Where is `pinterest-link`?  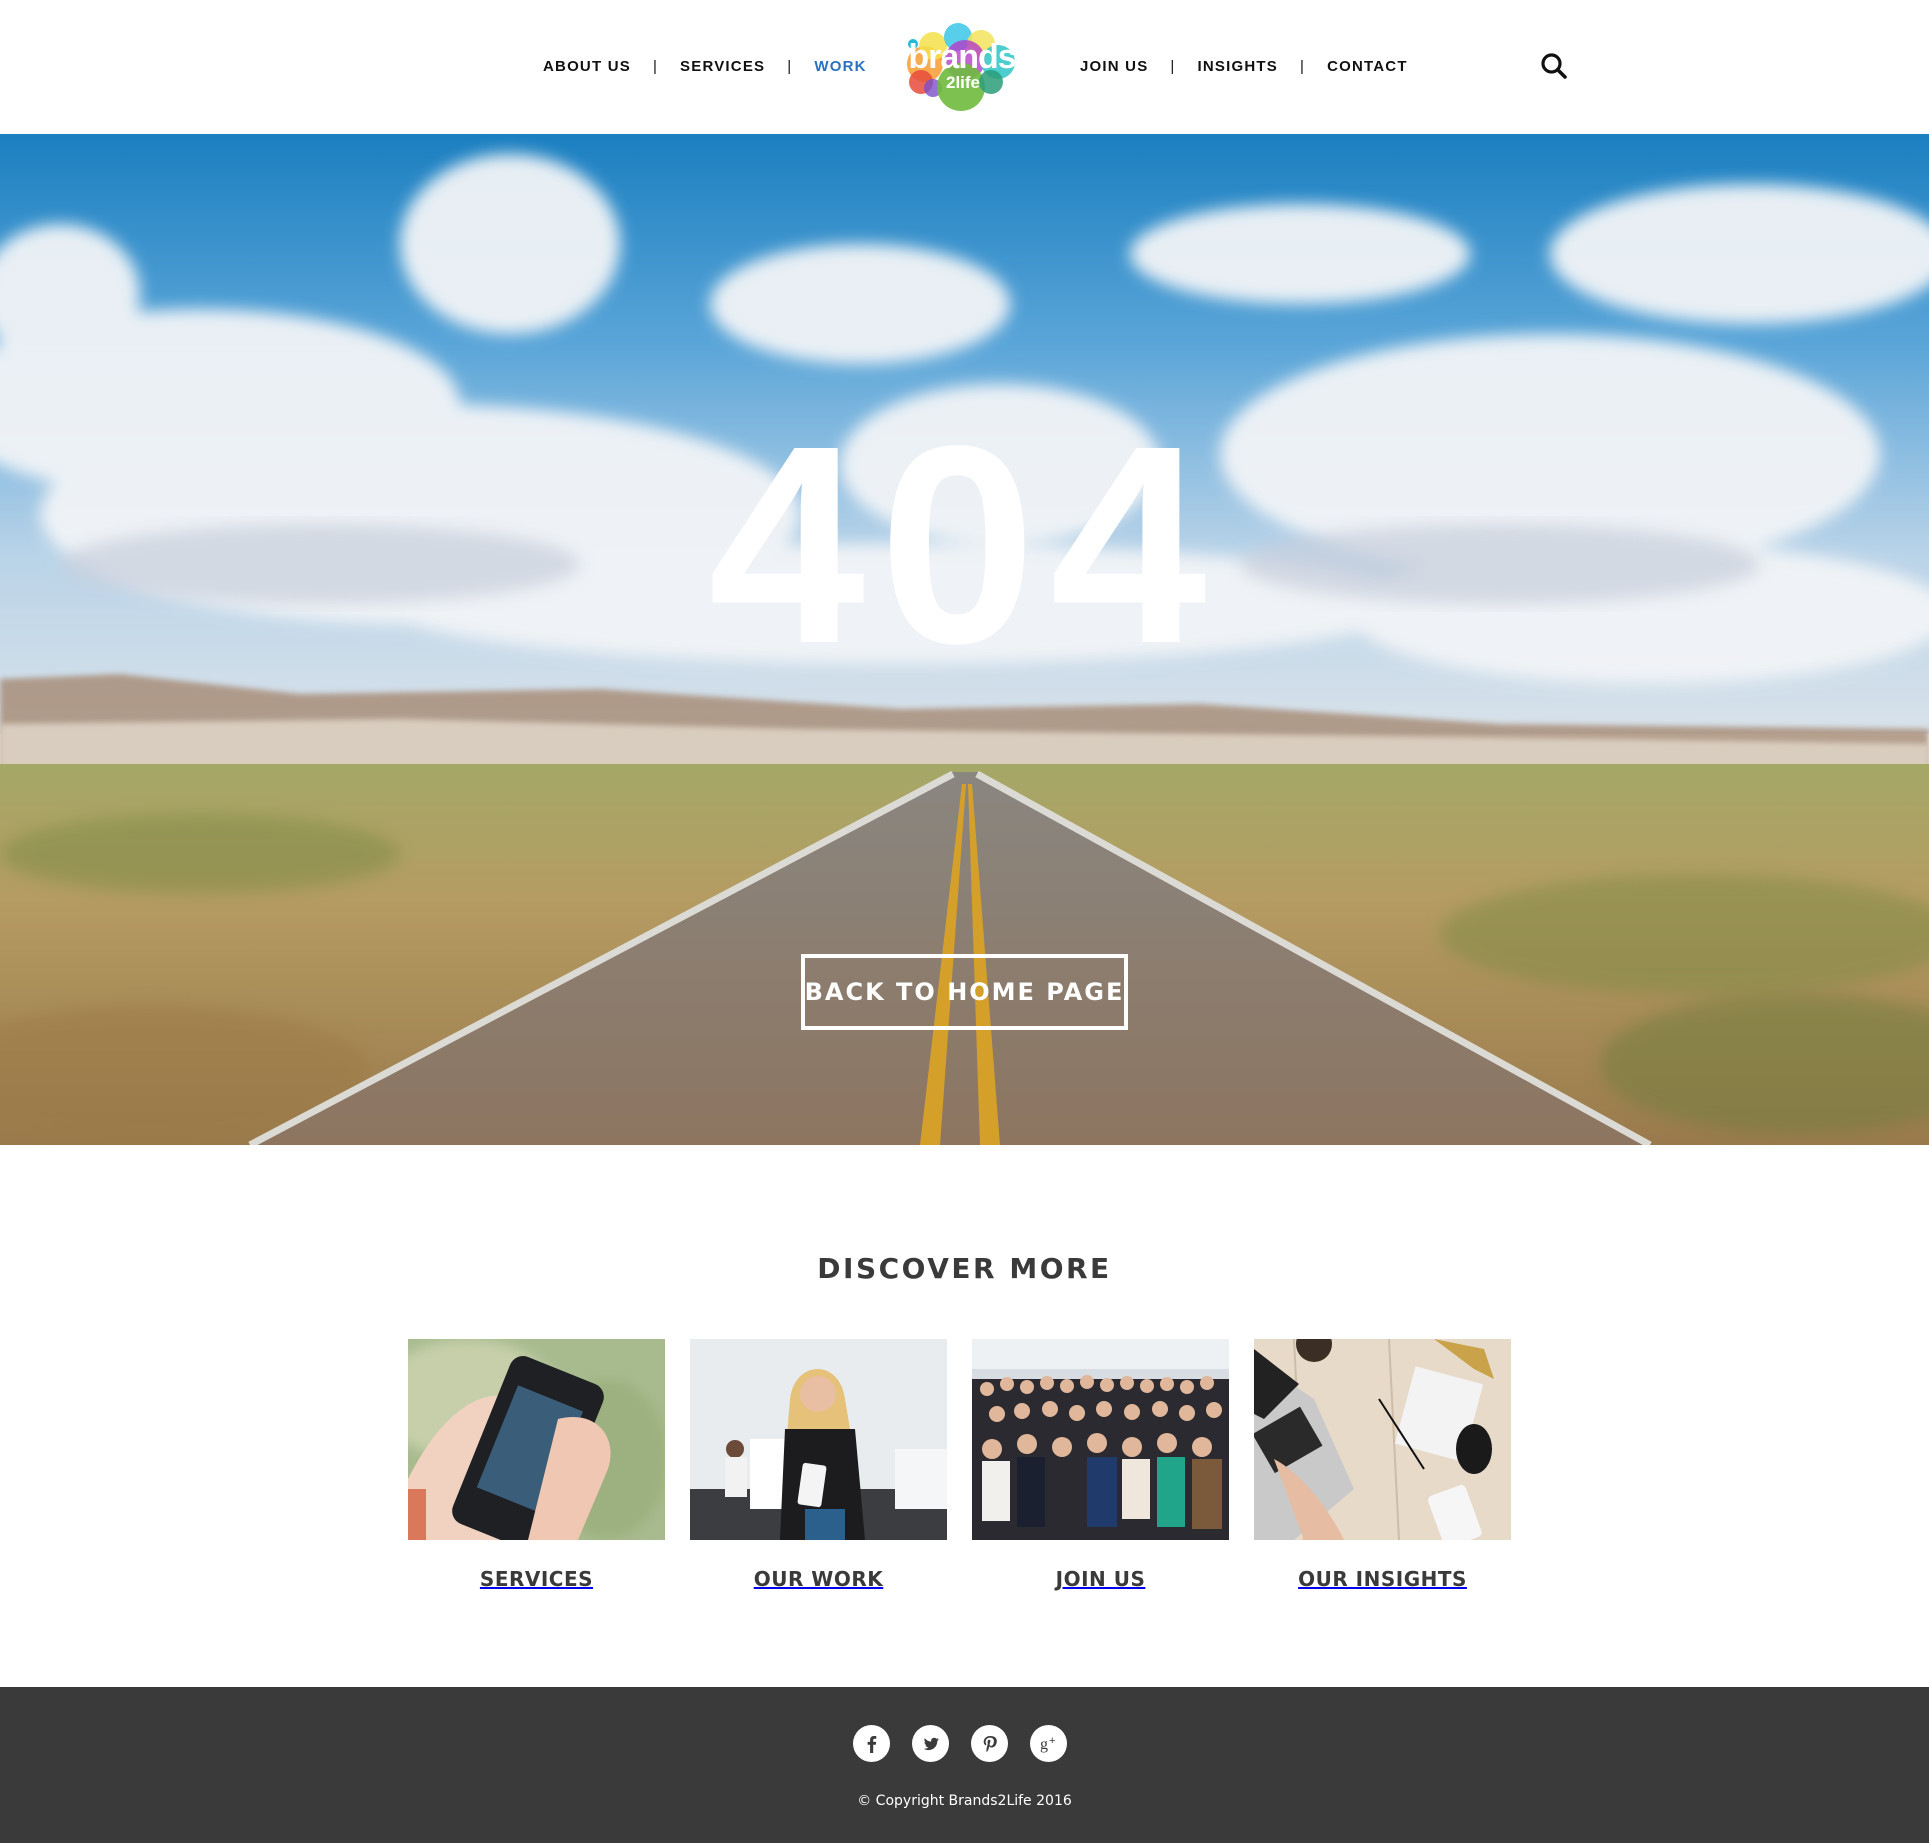
pinterest-link is located at coordinates (989, 1743).